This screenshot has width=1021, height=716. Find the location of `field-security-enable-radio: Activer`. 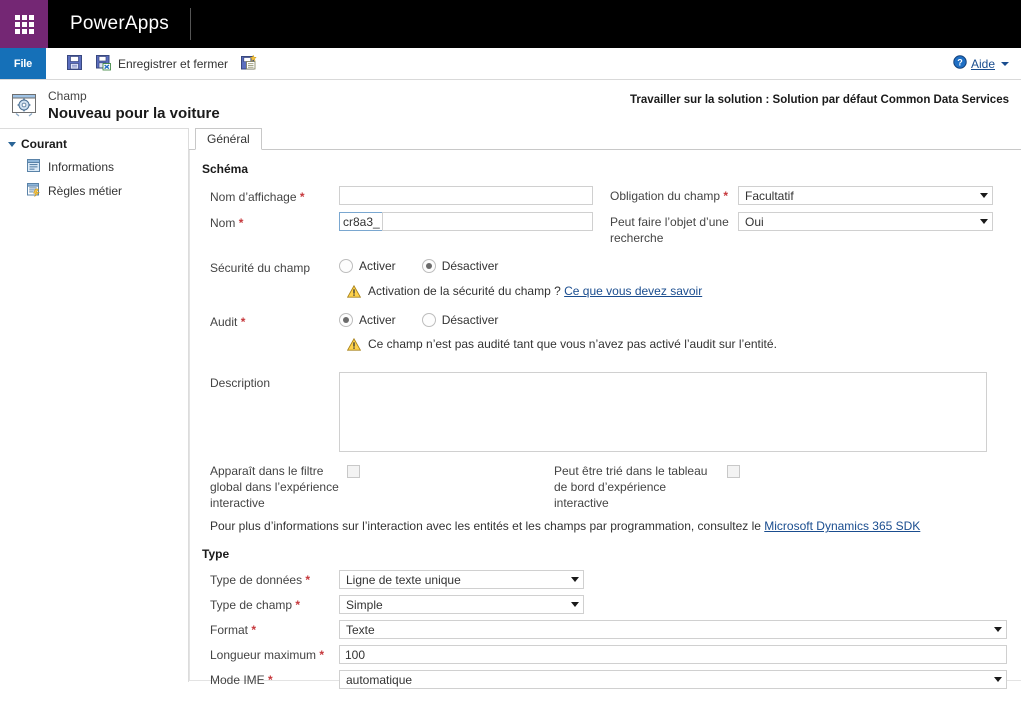

field-security-enable-radio: Activer is located at coordinates (367, 266).